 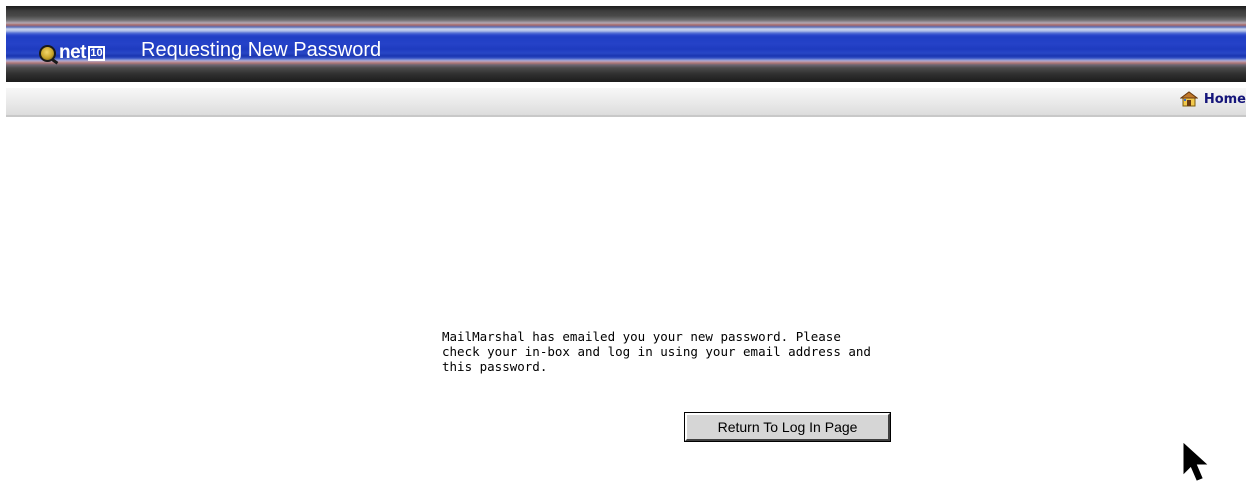 What do you see at coordinates (261, 50) in the screenshot?
I see `page-title: Requesting New Password` at bounding box center [261, 50].